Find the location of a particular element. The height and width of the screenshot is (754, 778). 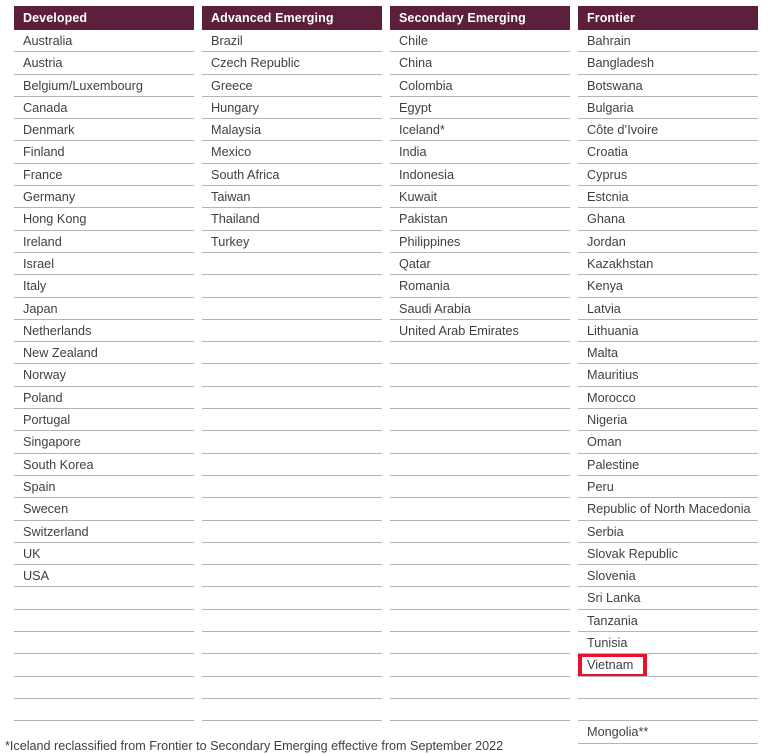

country-cell: Qatar is located at coordinates (480, 264).